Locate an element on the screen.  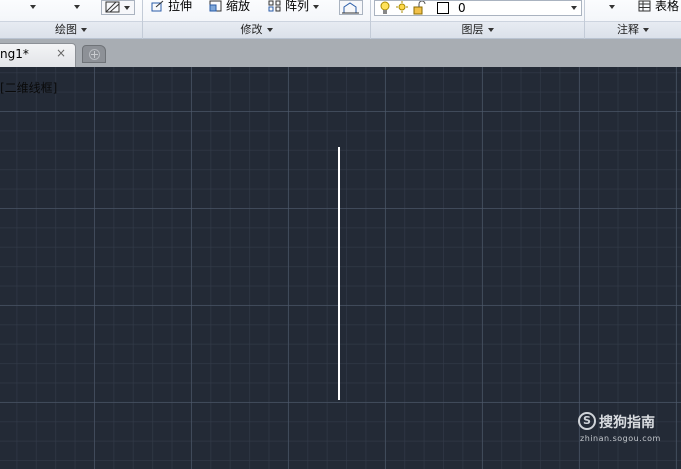
annotate-panel: 表格 注释 is located at coordinates (633, 19).